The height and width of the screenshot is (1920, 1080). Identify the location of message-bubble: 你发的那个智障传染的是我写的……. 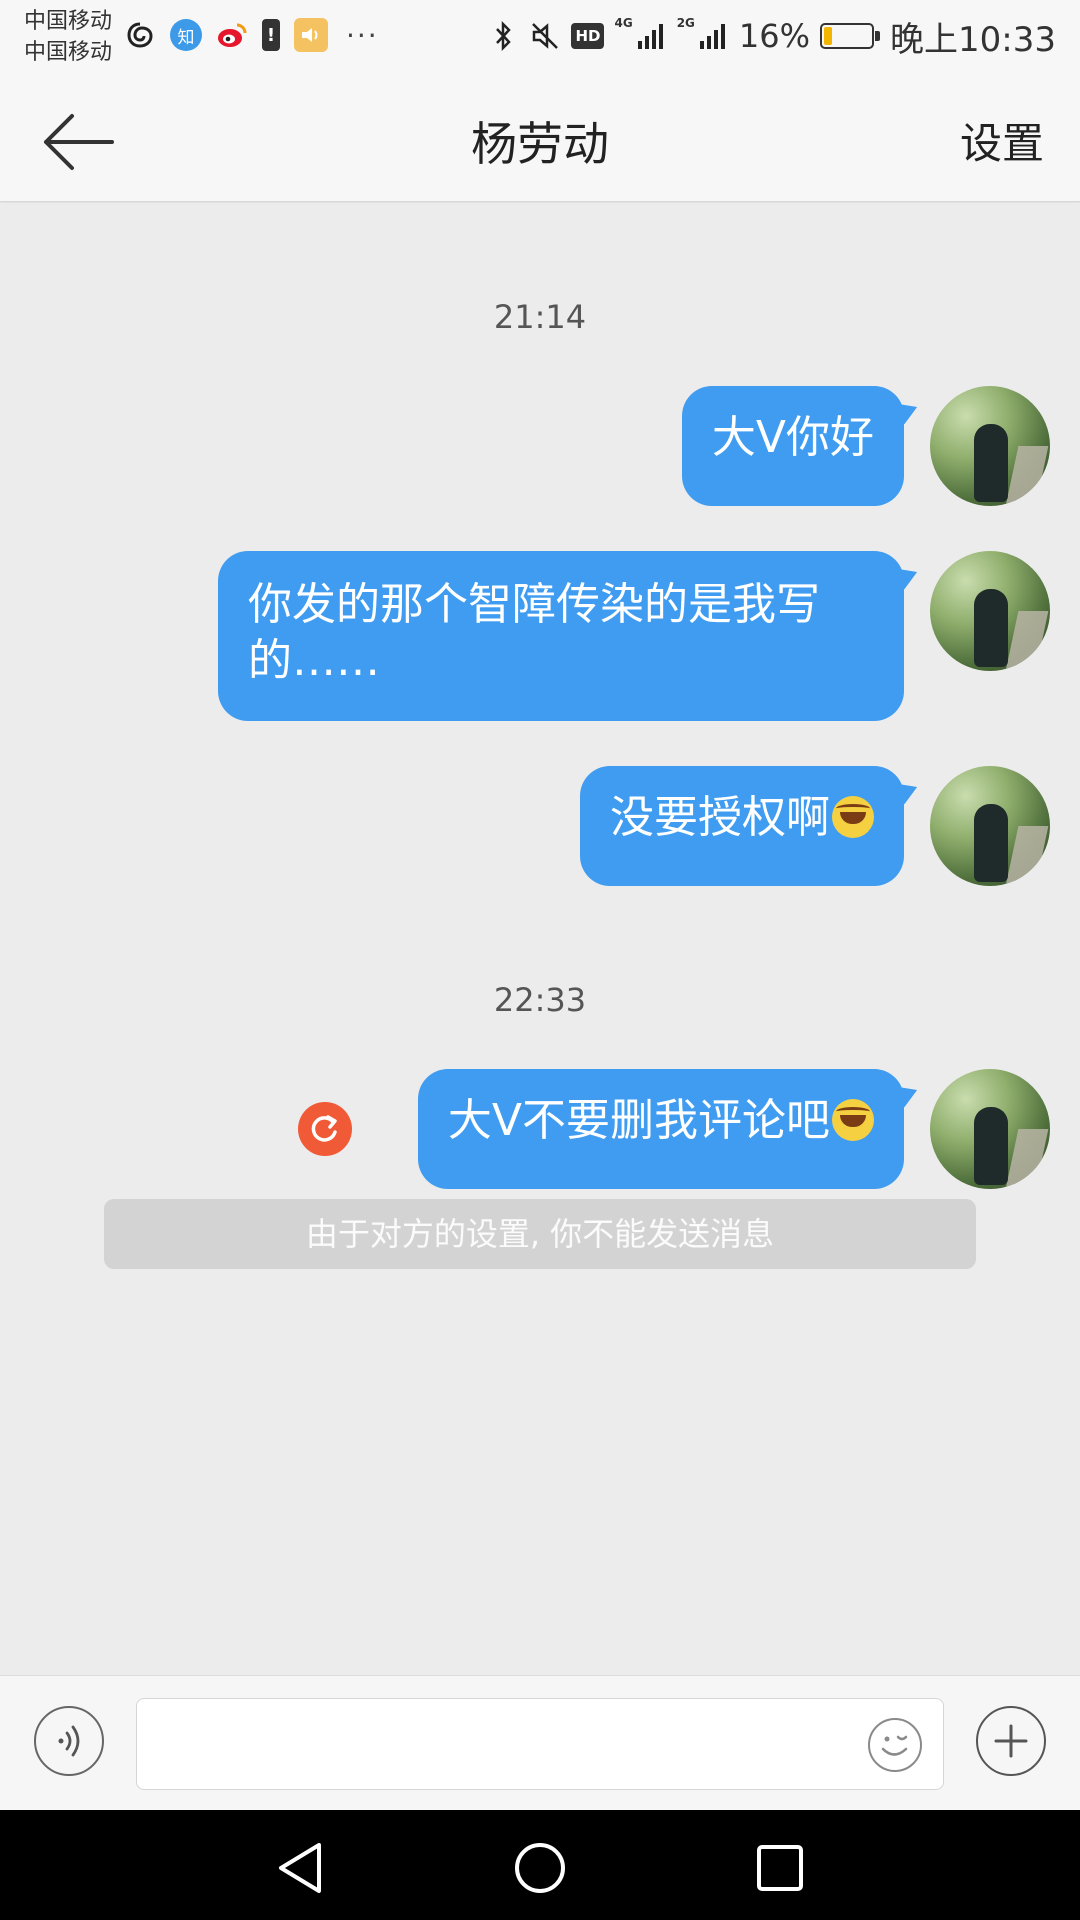
(561, 636).